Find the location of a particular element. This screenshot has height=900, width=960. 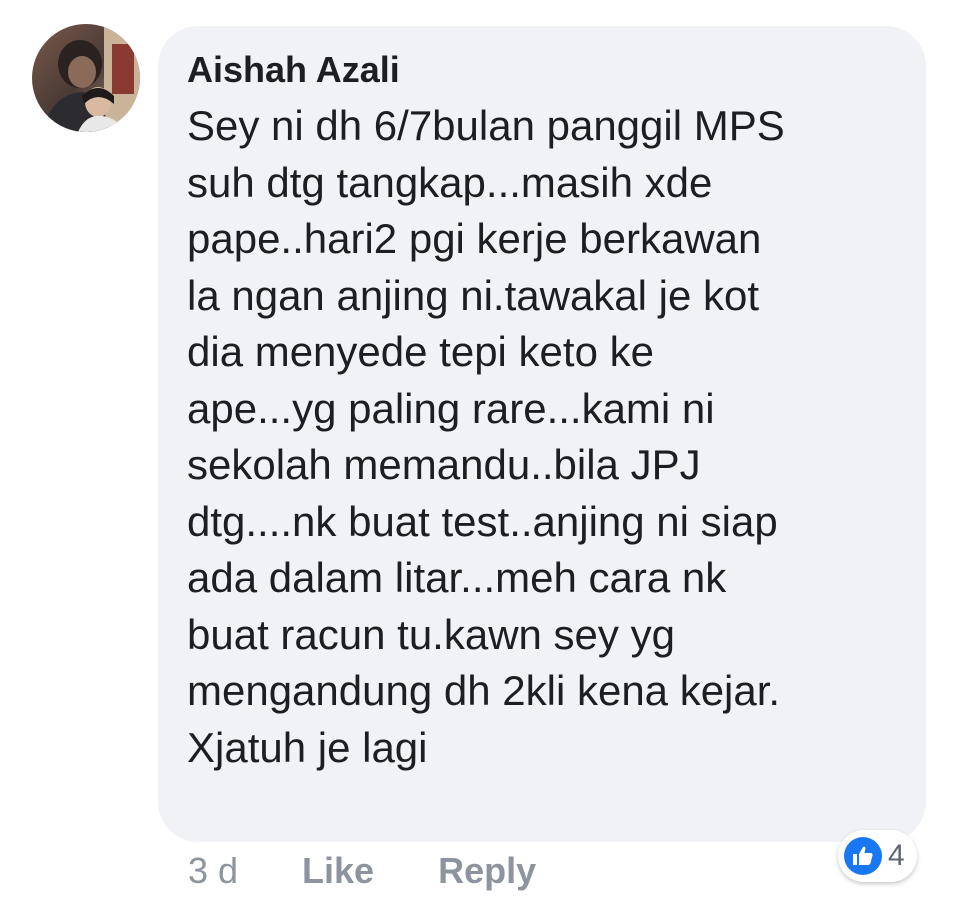

comment-text-line: Sey ni dh 6/7bulan panggil MPS is located at coordinates (486, 125).